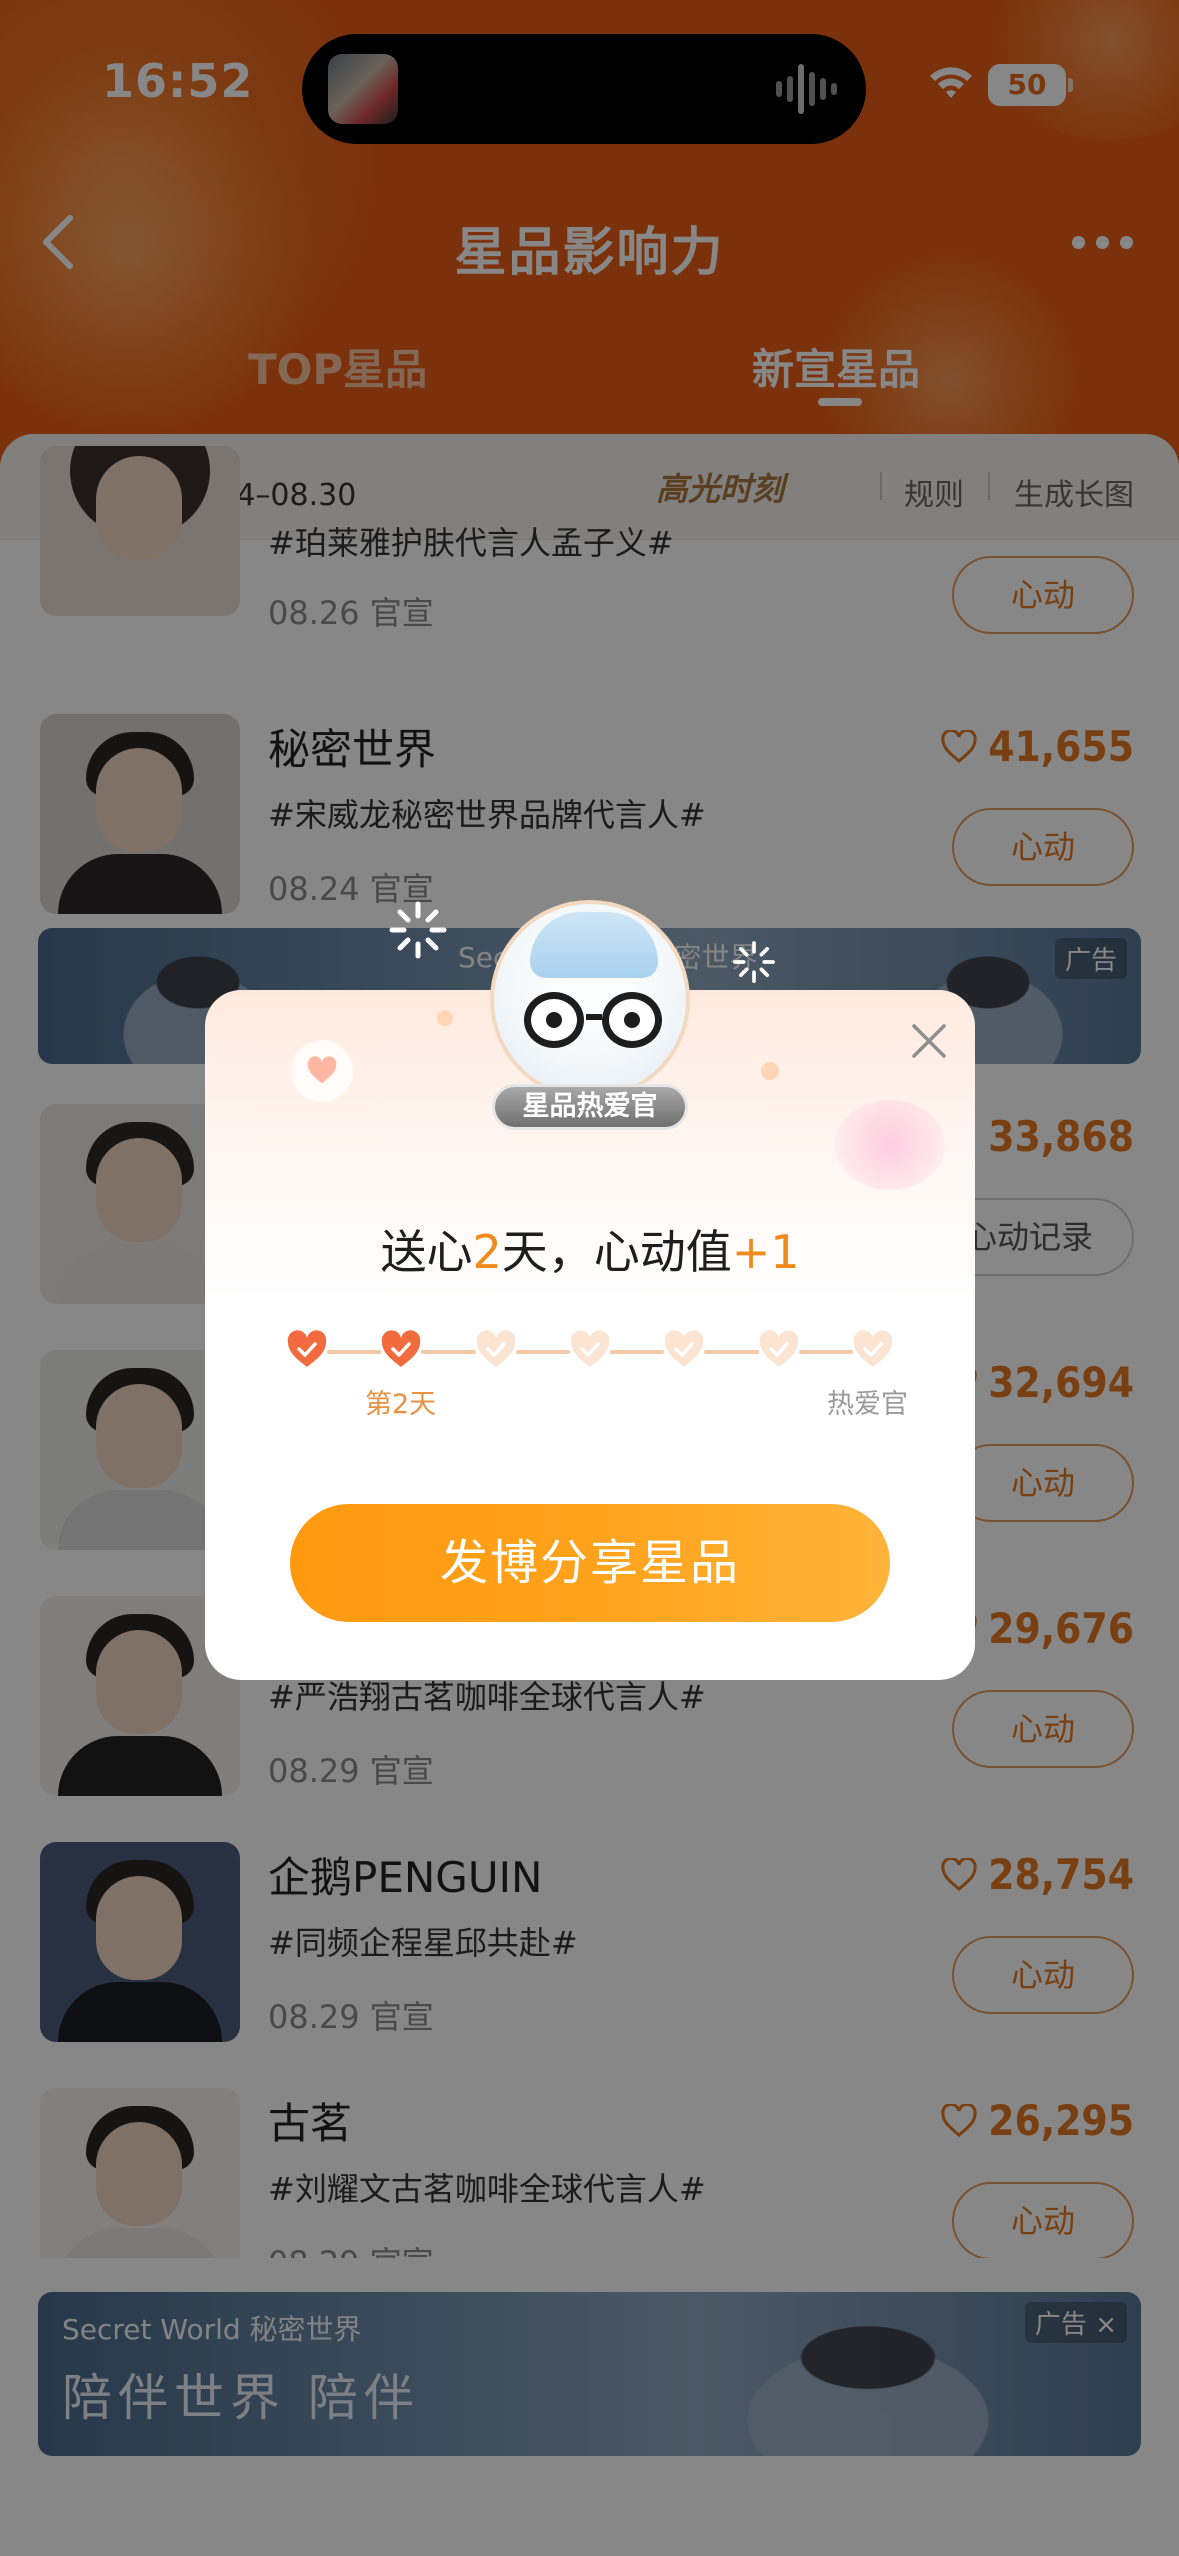  I want to click on goal-label: 热爱官, so click(867, 1404).